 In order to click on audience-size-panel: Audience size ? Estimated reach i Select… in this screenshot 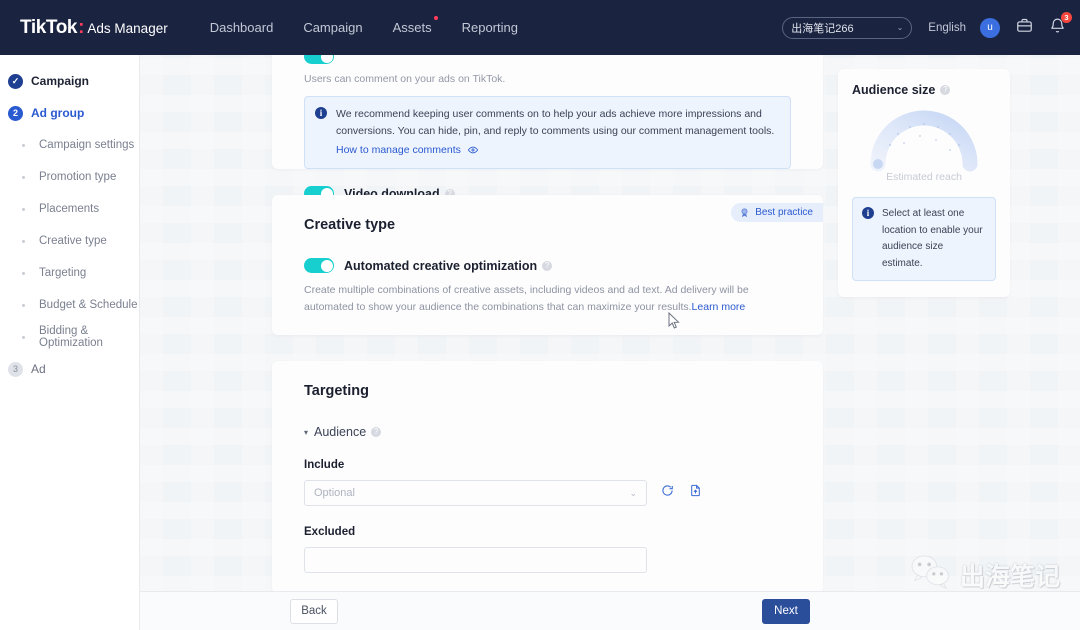, I will do `click(924, 183)`.